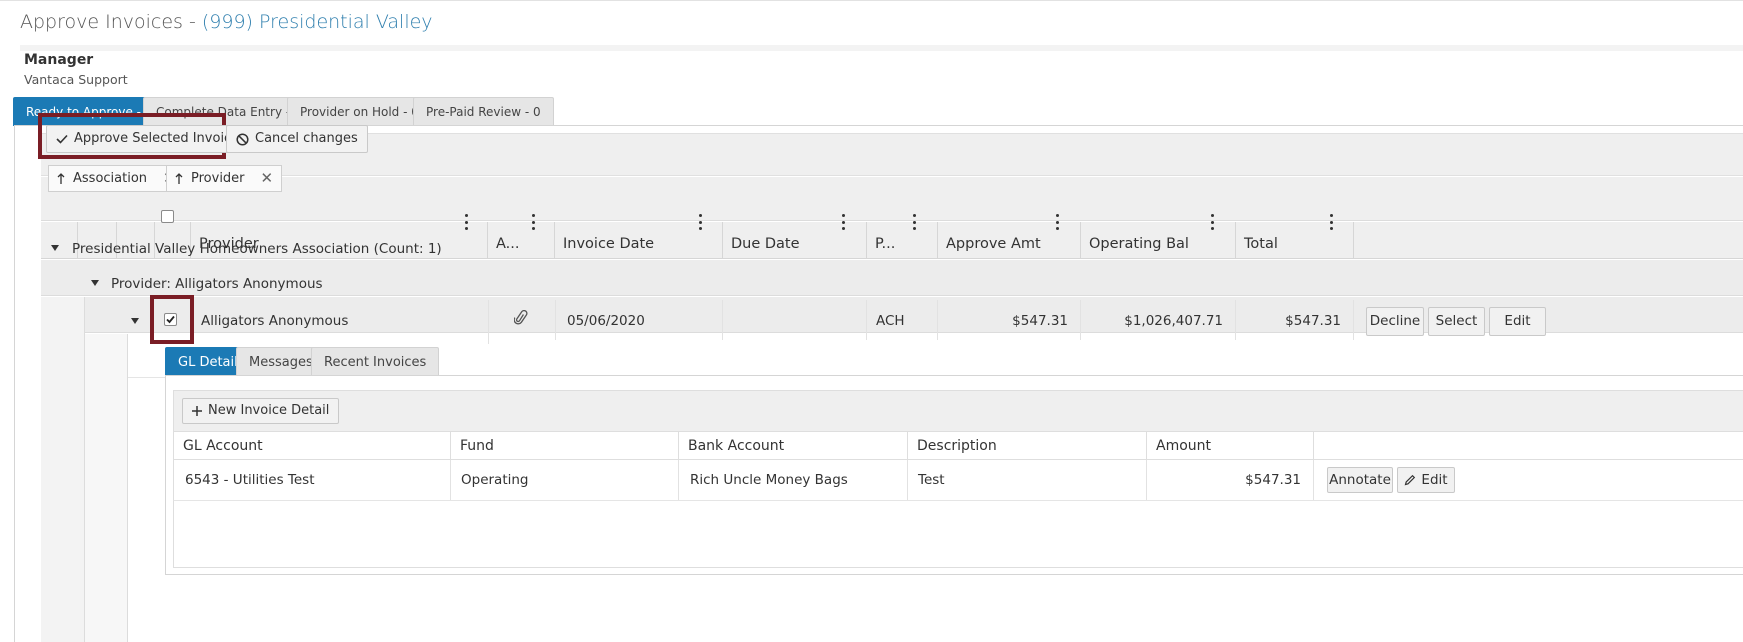  I want to click on edit-invoice-button: Edit, so click(1517, 321).